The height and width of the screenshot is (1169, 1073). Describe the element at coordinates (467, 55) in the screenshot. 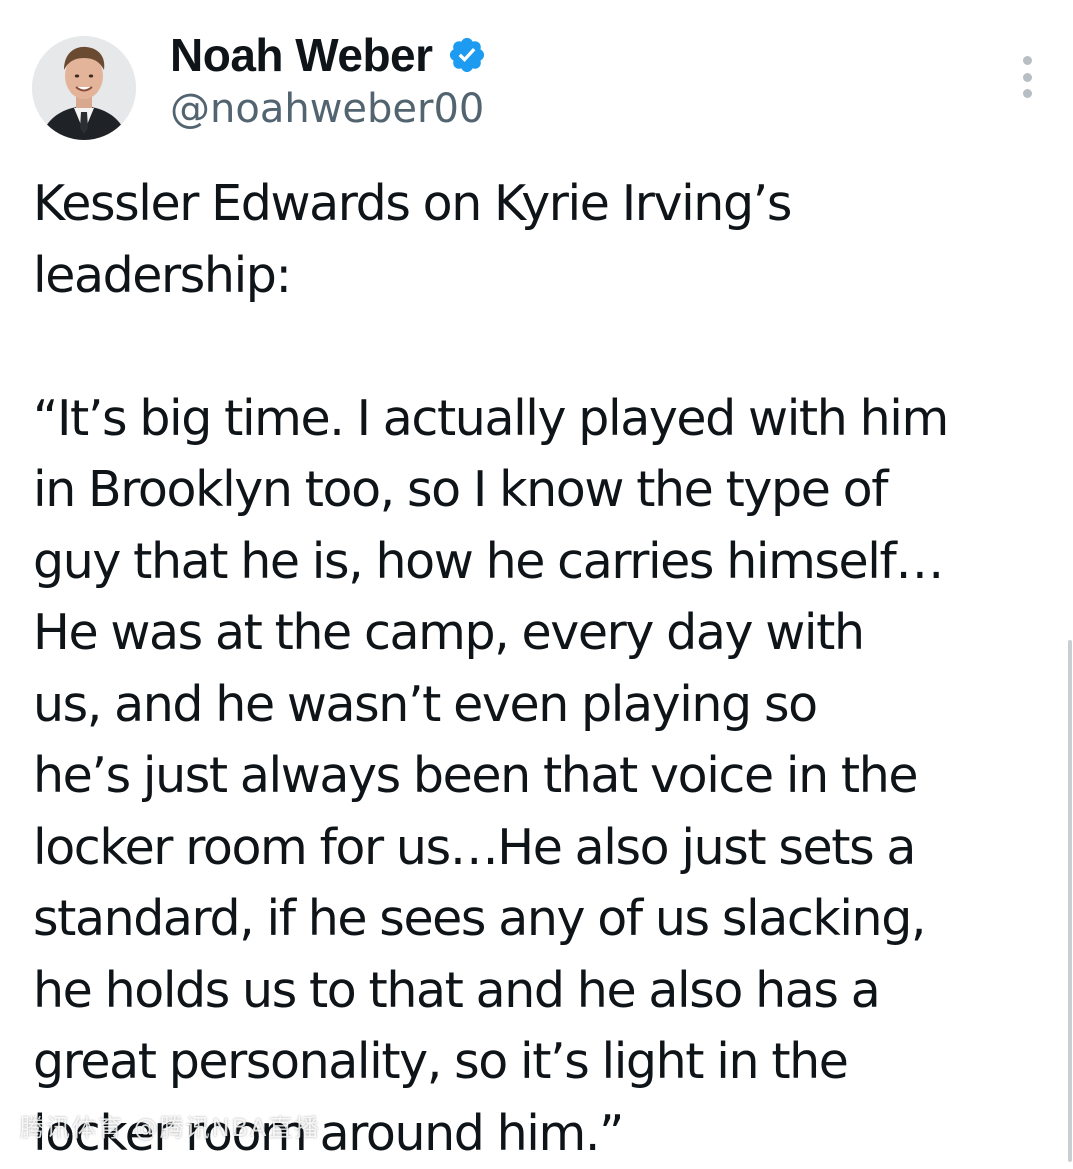

I see `verified-badge-icon` at that location.